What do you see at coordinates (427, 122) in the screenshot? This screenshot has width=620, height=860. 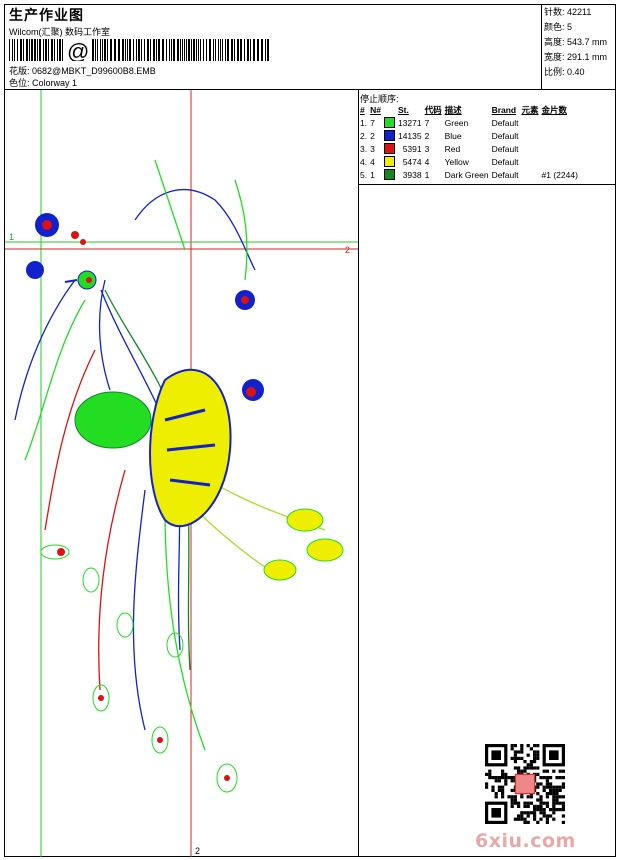 I see `row-code: 7` at bounding box center [427, 122].